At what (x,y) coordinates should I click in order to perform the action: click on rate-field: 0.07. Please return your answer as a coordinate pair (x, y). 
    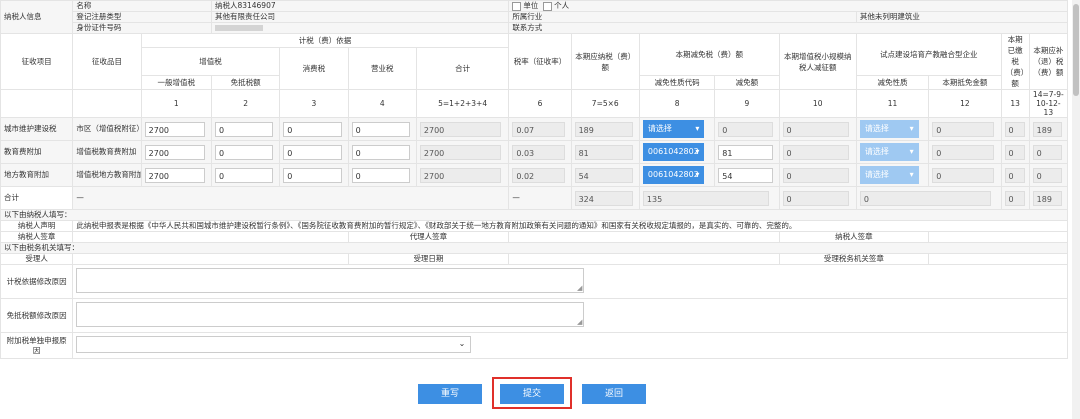
    Looking at the image, I should click on (538, 129).